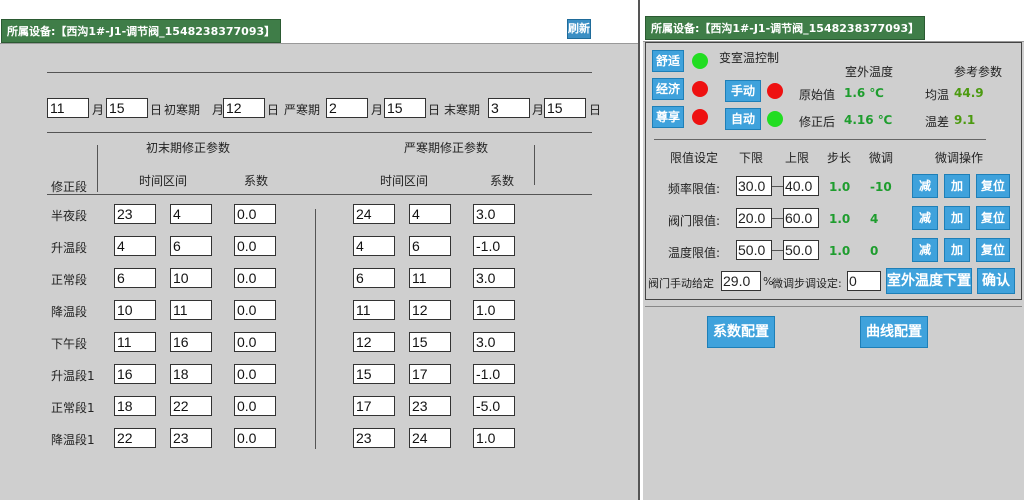  What do you see at coordinates (135, 214) in the screenshot?
I see `early-start-input: 23` at bounding box center [135, 214].